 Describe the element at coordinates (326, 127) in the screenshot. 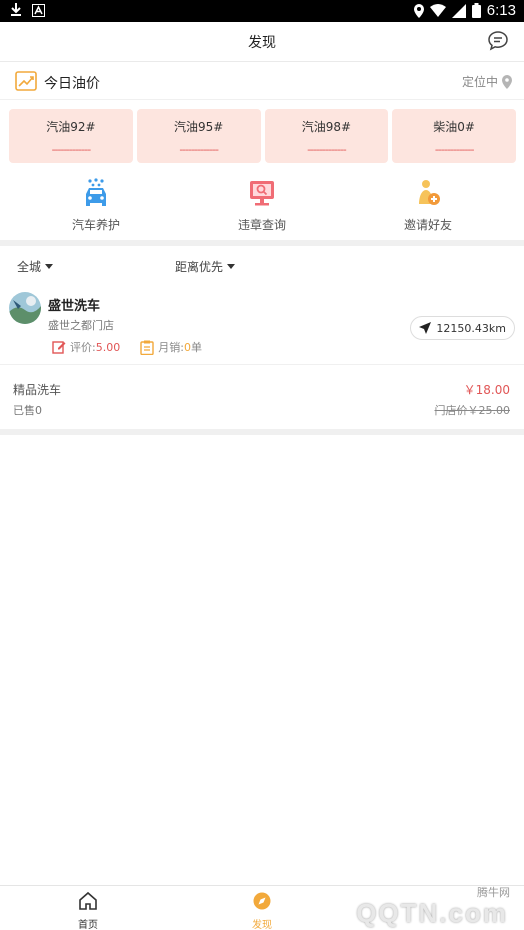

I see `oil-type: 汽油98#` at that location.